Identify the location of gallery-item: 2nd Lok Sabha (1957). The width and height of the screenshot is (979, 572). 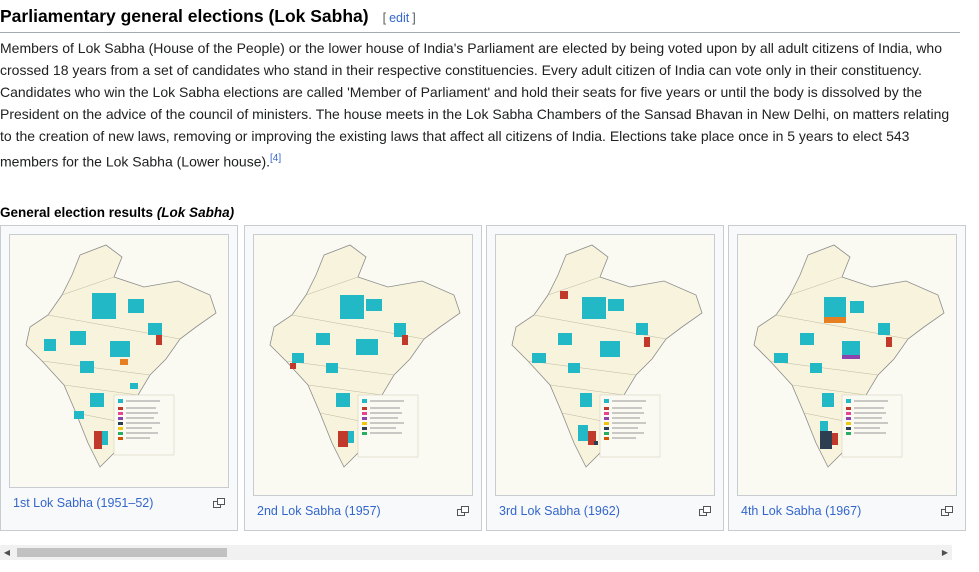
(363, 378).